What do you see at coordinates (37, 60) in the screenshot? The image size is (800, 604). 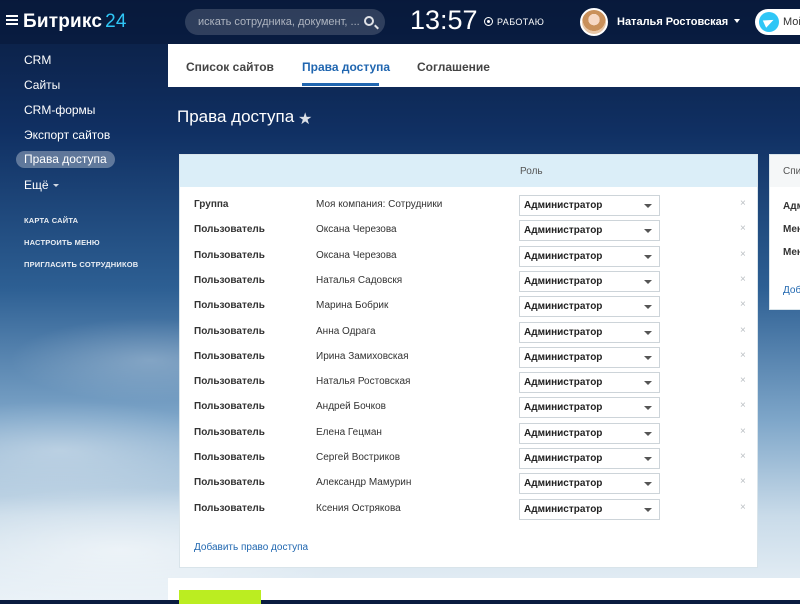 I see `sidebar-item-crm: CRM` at bounding box center [37, 60].